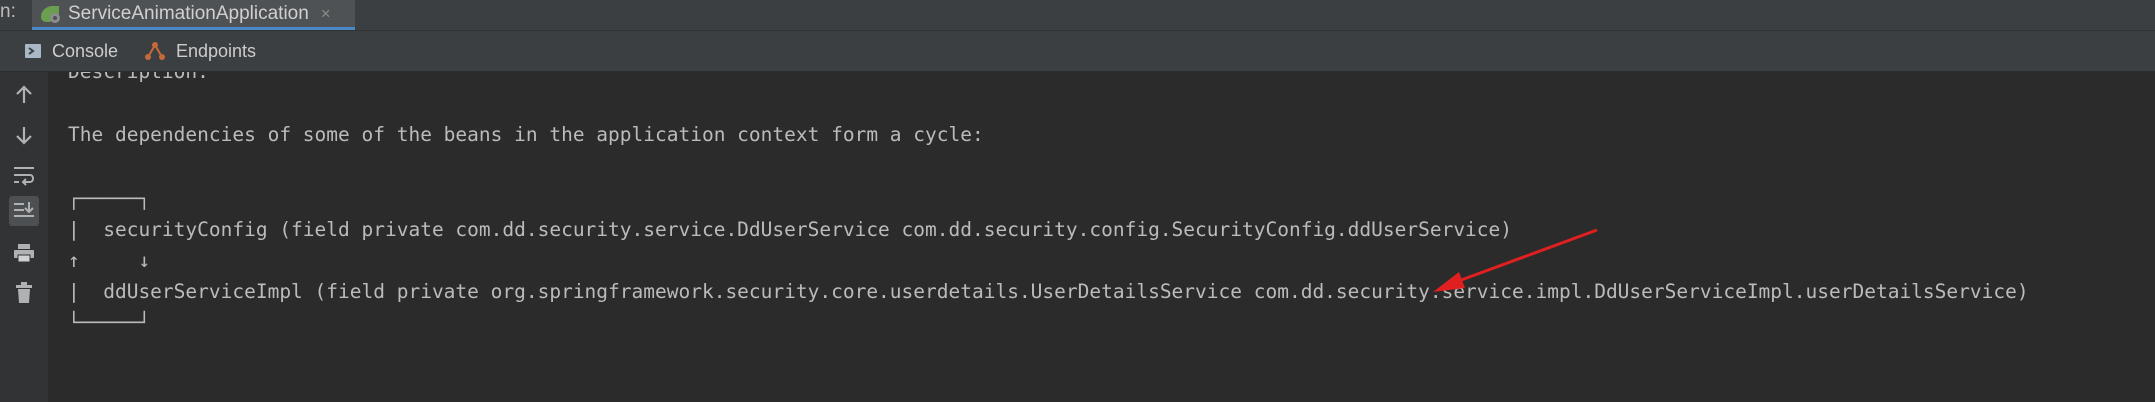  I want to click on scroll-up-button, so click(24, 95).